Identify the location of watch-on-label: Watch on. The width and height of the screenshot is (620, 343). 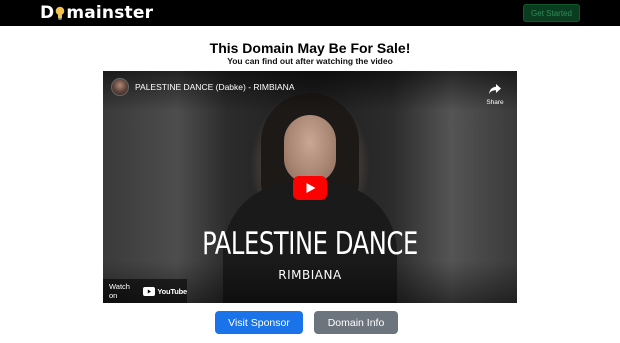
(119, 291).